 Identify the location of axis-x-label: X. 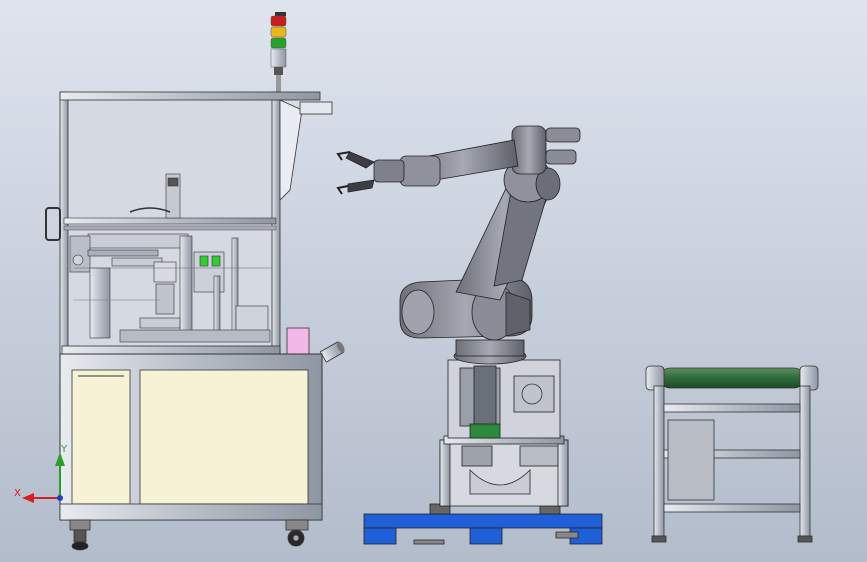
(17, 493).